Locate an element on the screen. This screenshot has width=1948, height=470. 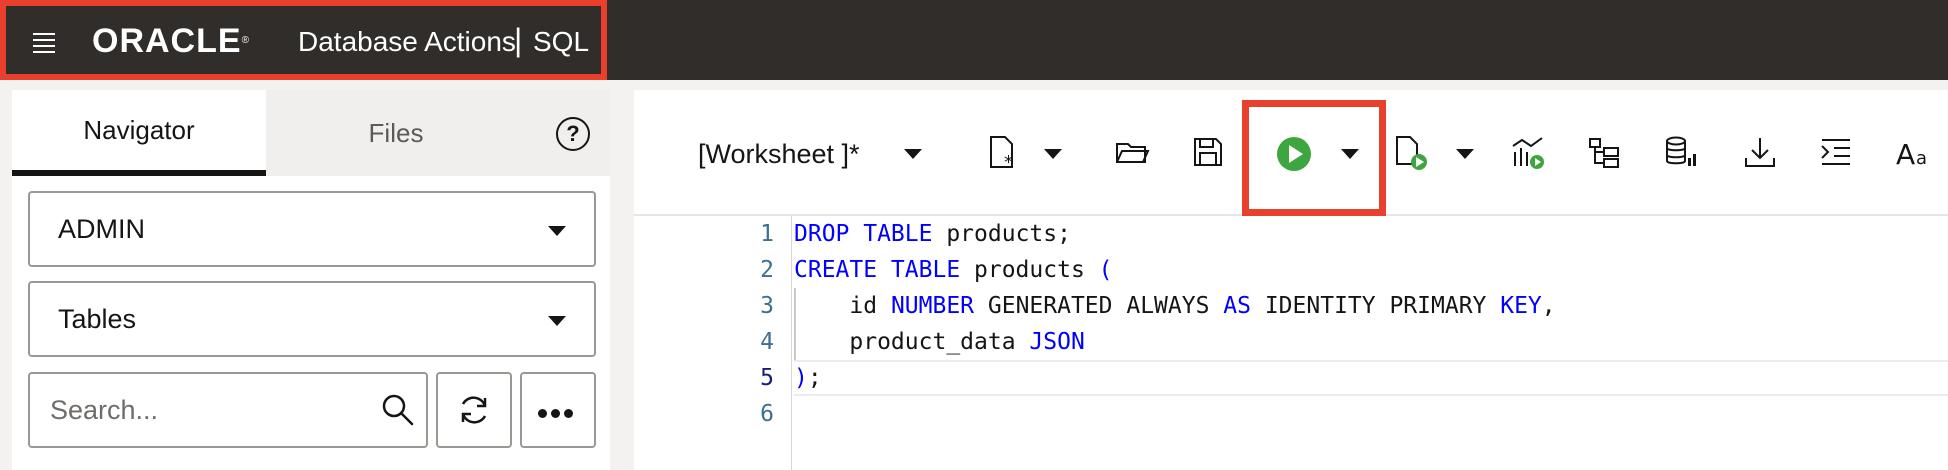
more-icon is located at coordinates (558, 411).